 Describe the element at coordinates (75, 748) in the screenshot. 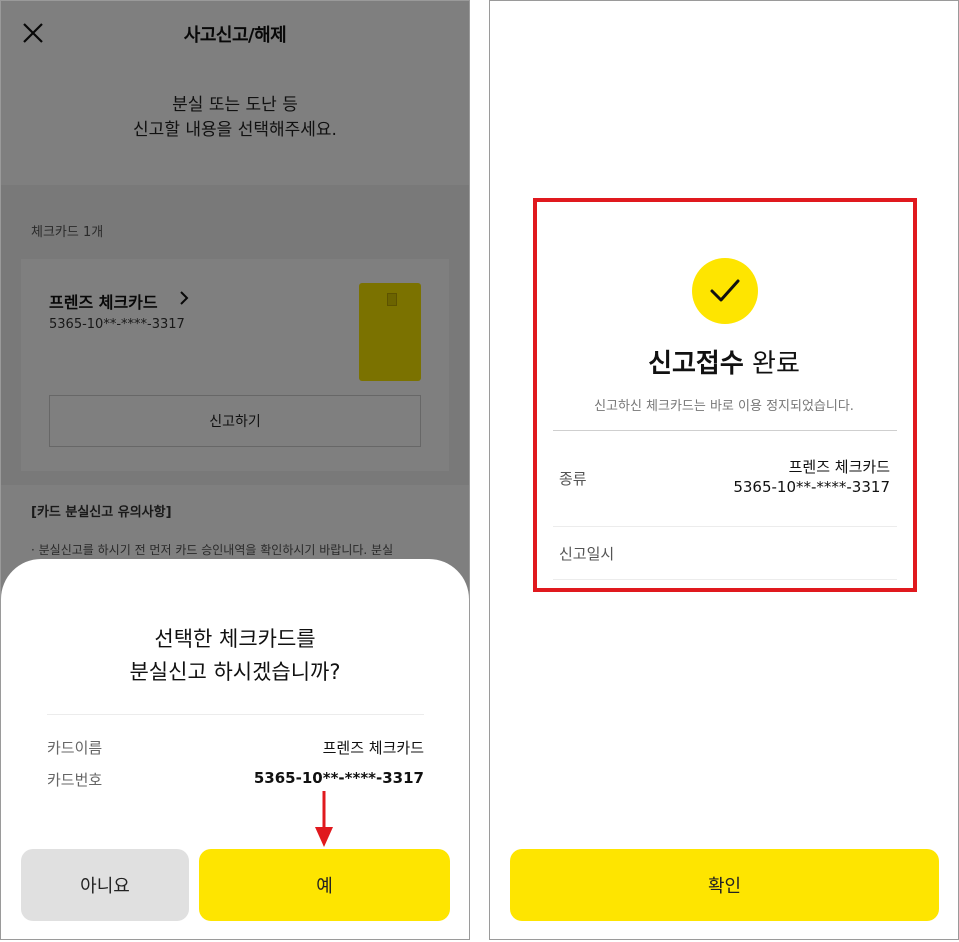

I see `card-name-label: 카드이름` at that location.